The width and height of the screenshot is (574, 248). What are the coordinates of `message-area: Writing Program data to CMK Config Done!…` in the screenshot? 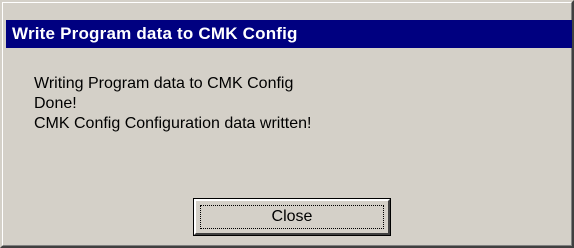 It's located at (172, 104).